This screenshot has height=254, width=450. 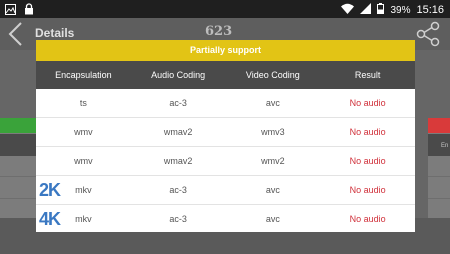 What do you see at coordinates (18, 125) in the screenshot?
I see `support-indicator` at bounding box center [18, 125].